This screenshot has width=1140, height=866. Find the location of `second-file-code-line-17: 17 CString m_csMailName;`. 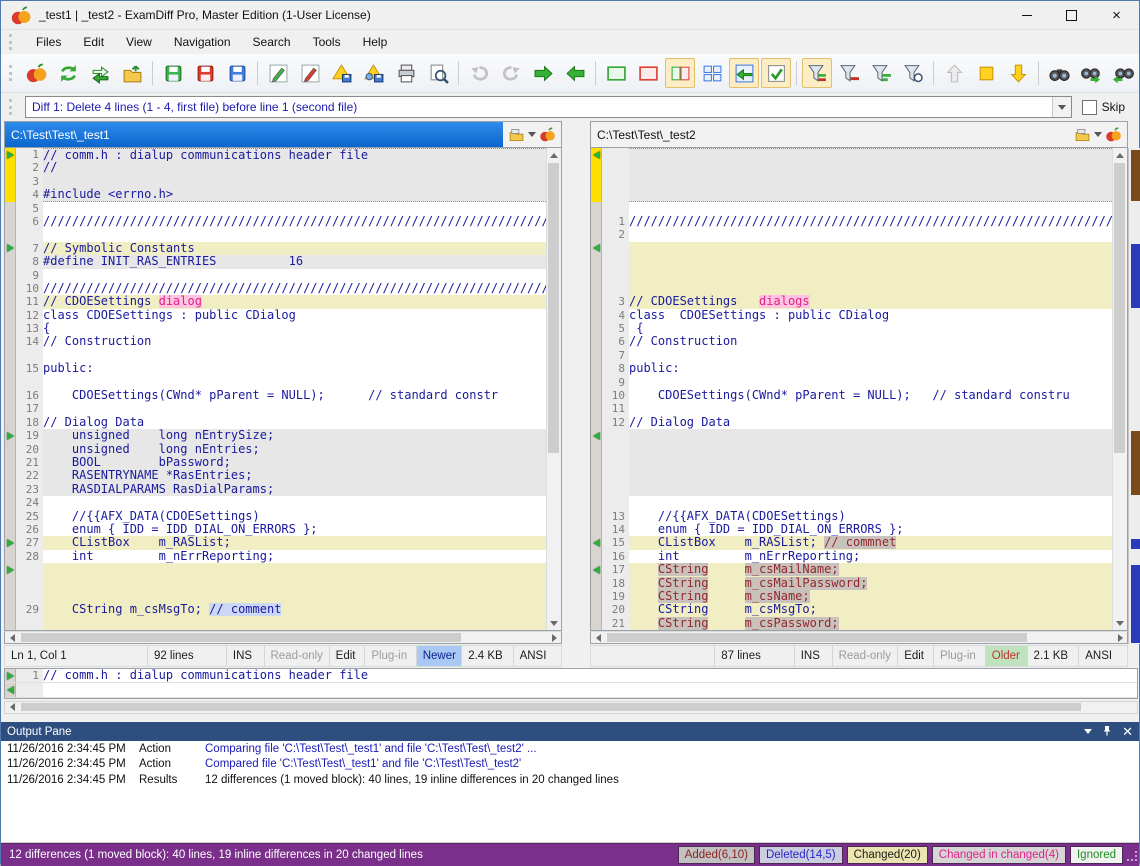

second-file-code-line-17: 17 CString m_csMailName; is located at coordinates (851, 569).